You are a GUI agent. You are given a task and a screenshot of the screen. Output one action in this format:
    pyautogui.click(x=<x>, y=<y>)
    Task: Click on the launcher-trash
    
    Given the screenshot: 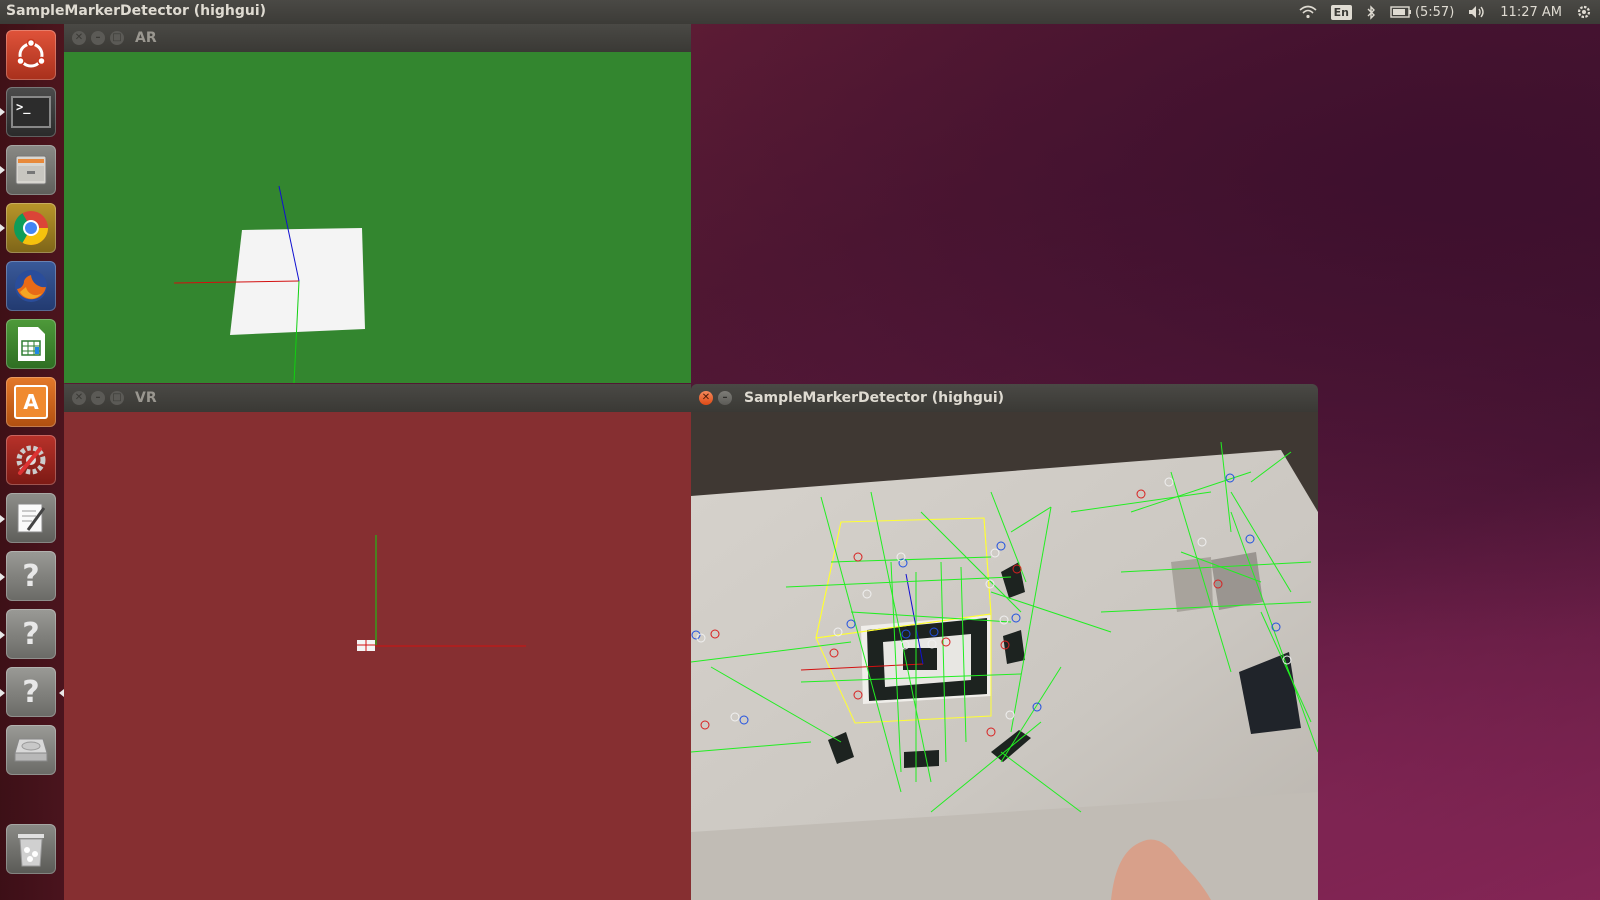 What is the action you would take?
    pyautogui.click(x=31, y=849)
    